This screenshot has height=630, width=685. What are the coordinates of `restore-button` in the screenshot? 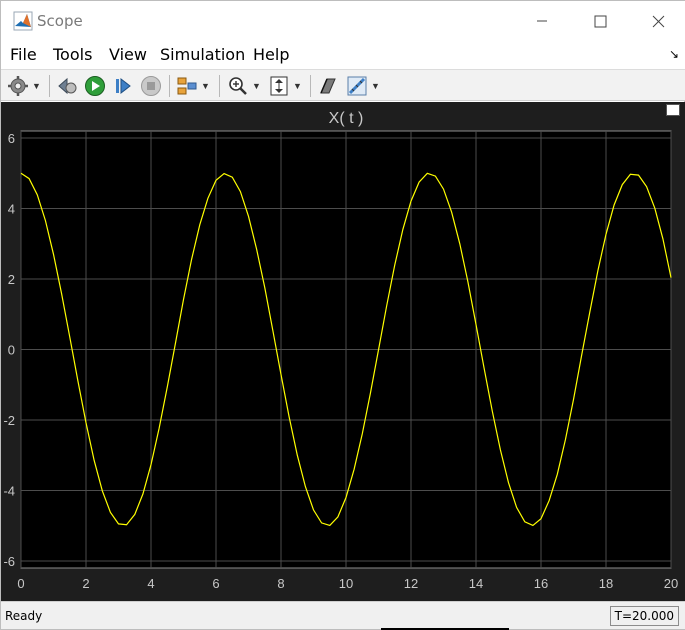 It's located at (67, 86).